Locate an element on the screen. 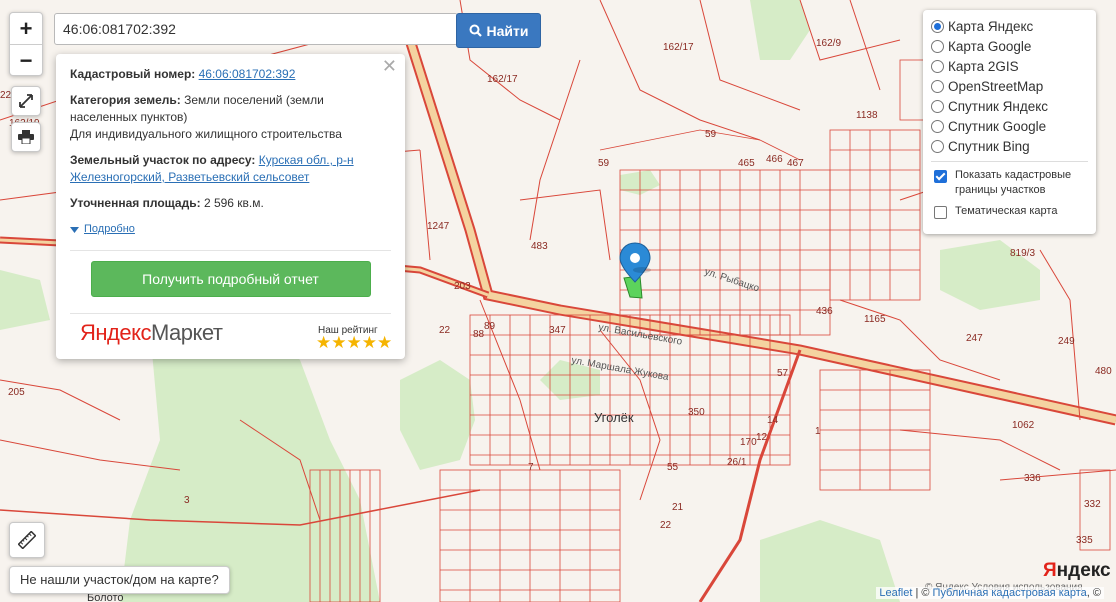 The height and width of the screenshot is (602, 1116). area-value: 2 596 кв.м. is located at coordinates (233, 203).